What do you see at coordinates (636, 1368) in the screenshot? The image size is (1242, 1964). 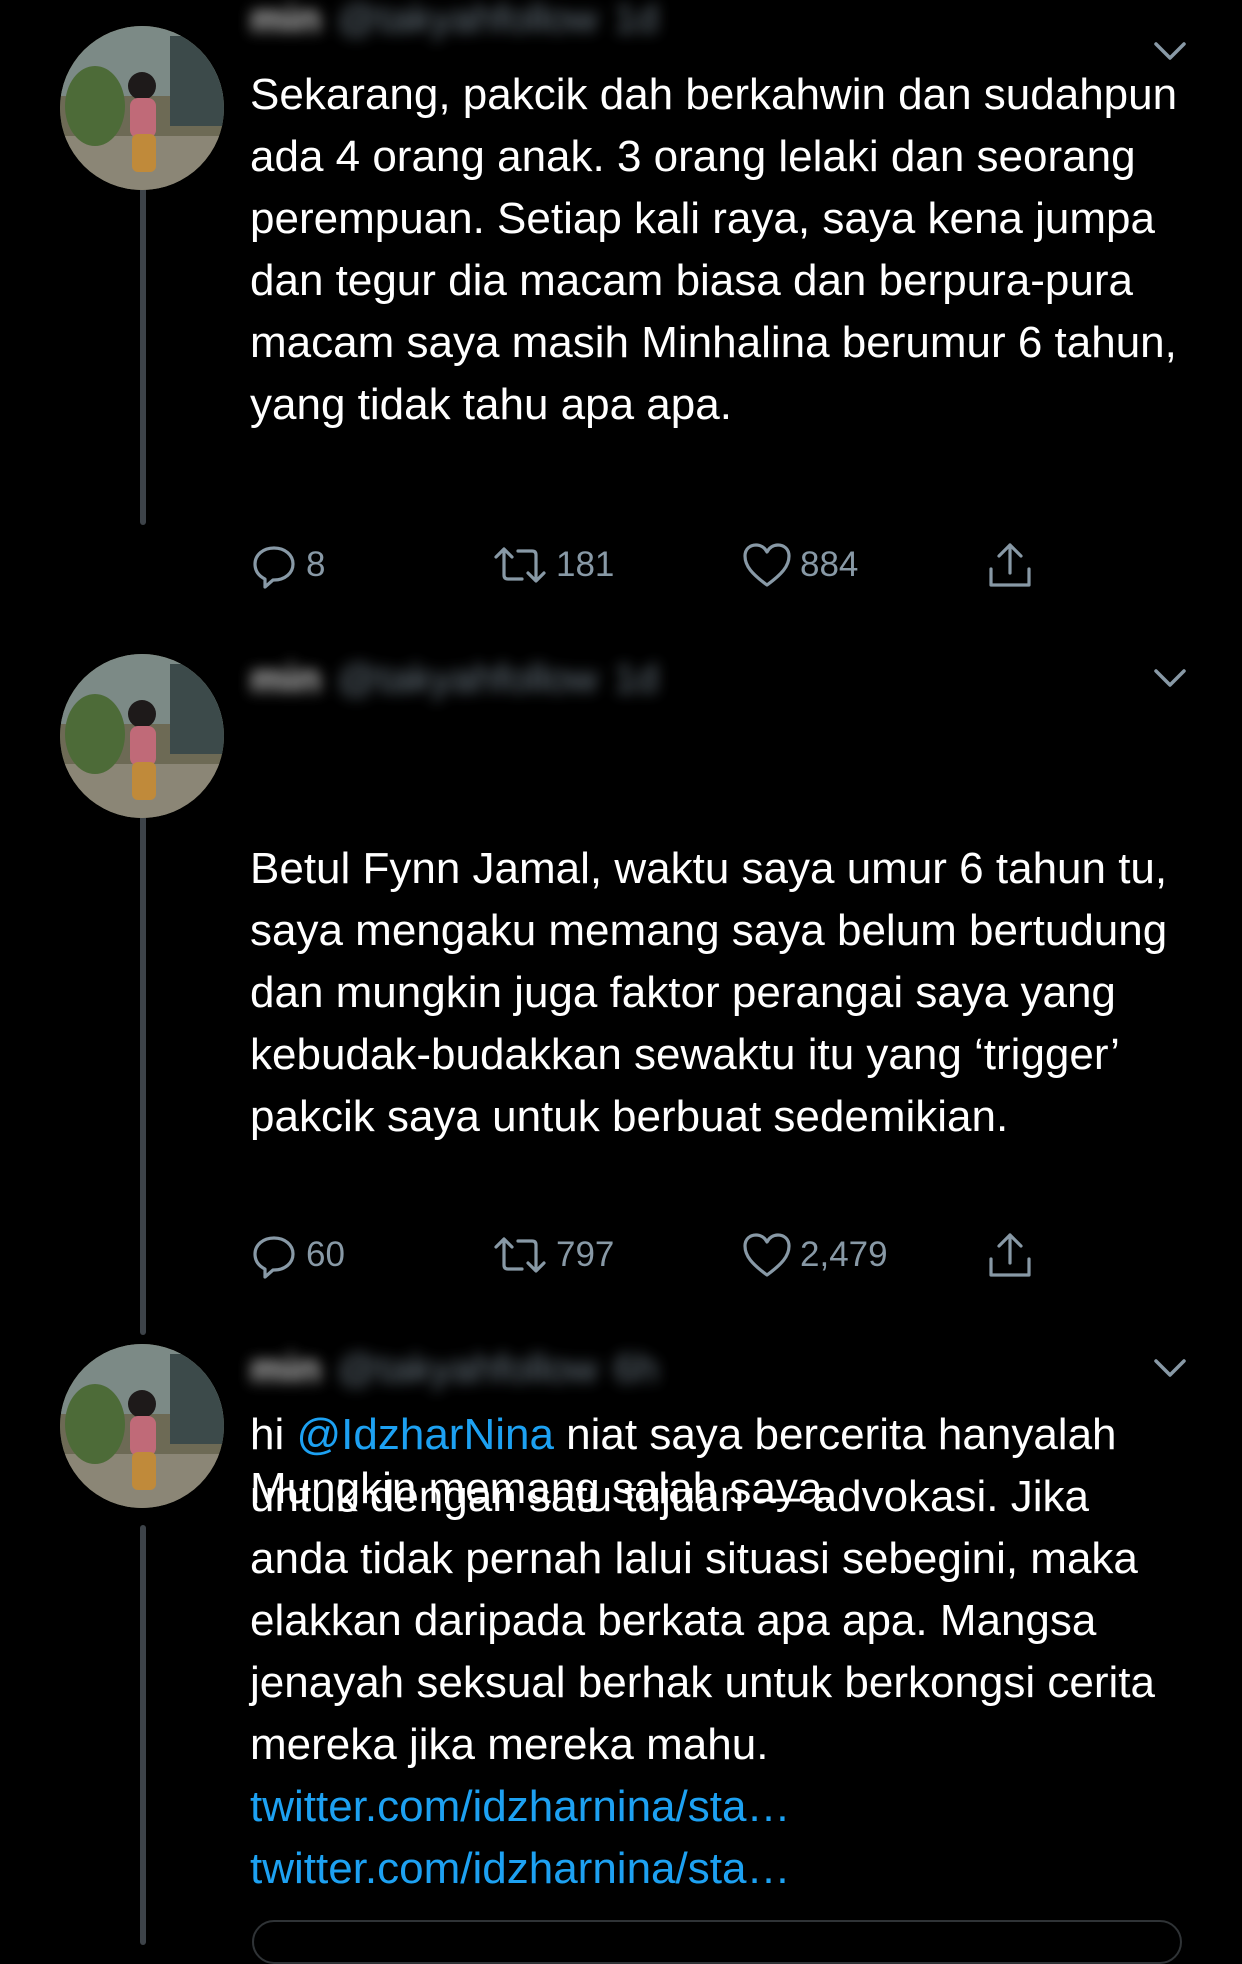 I see `timestamp: 6h` at bounding box center [636, 1368].